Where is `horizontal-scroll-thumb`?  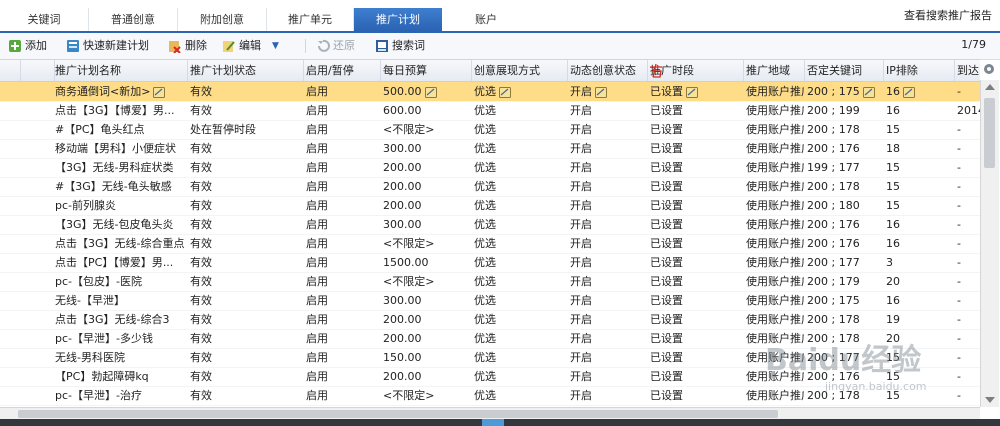
horizontal-scroll-thumb is located at coordinates (398, 414).